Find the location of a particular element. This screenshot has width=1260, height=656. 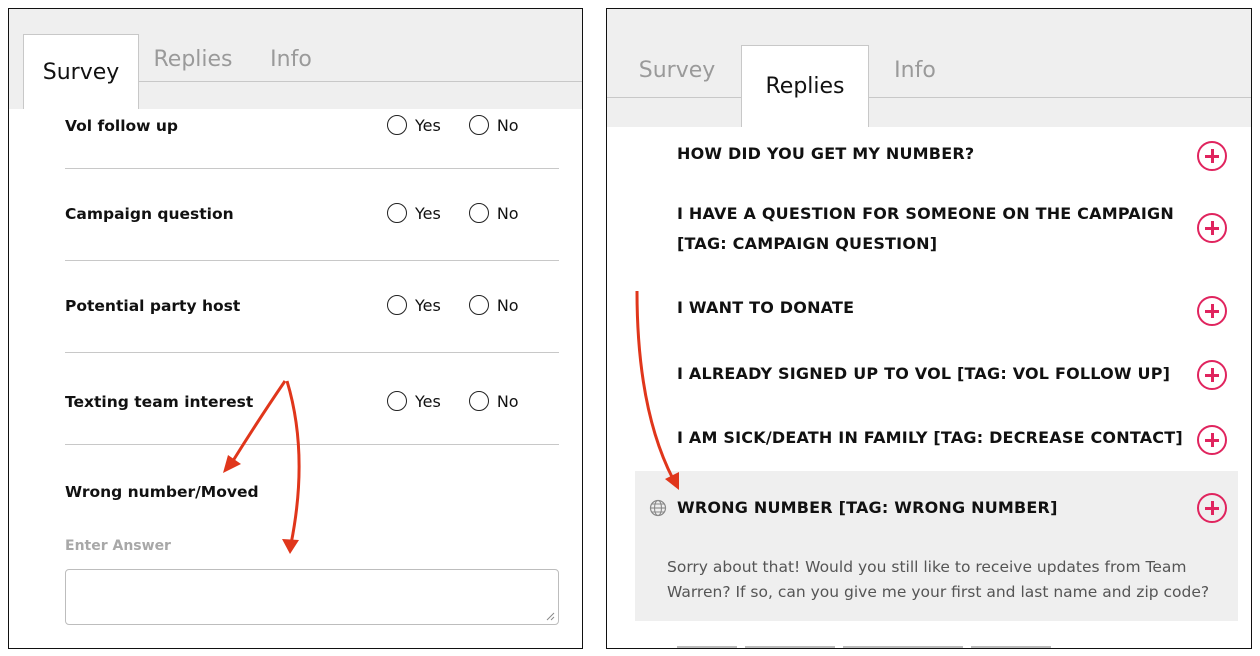

wrong-number-label: Wrong number/Moved is located at coordinates (162, 492).